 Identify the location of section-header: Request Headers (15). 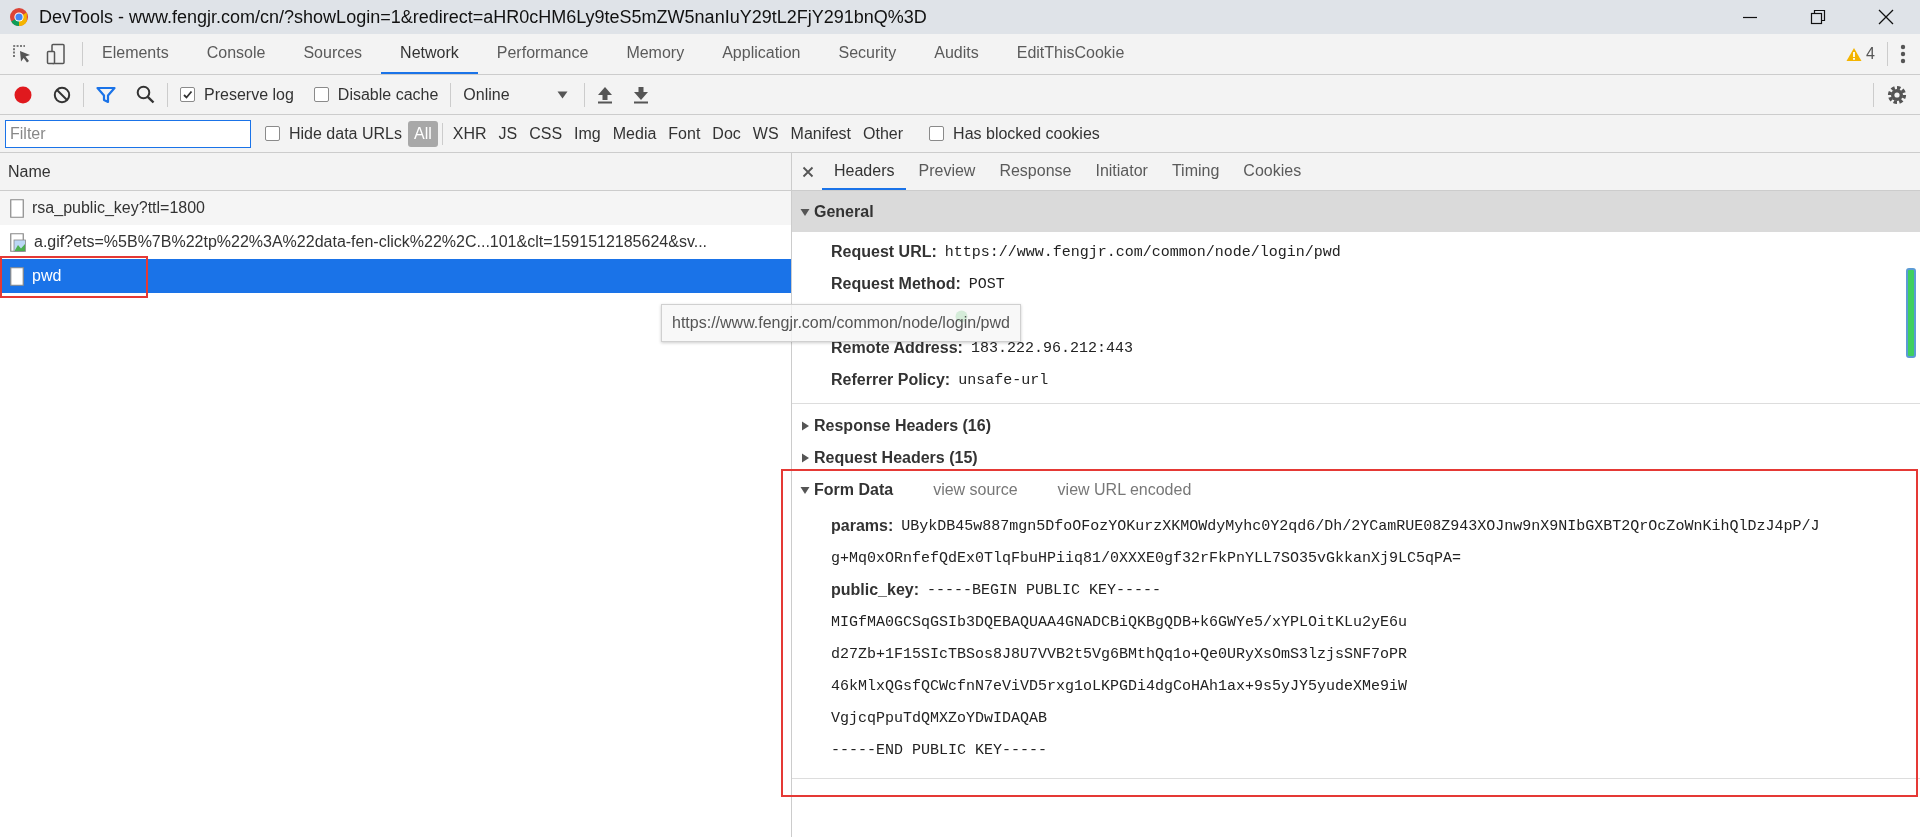
(1356, 458).